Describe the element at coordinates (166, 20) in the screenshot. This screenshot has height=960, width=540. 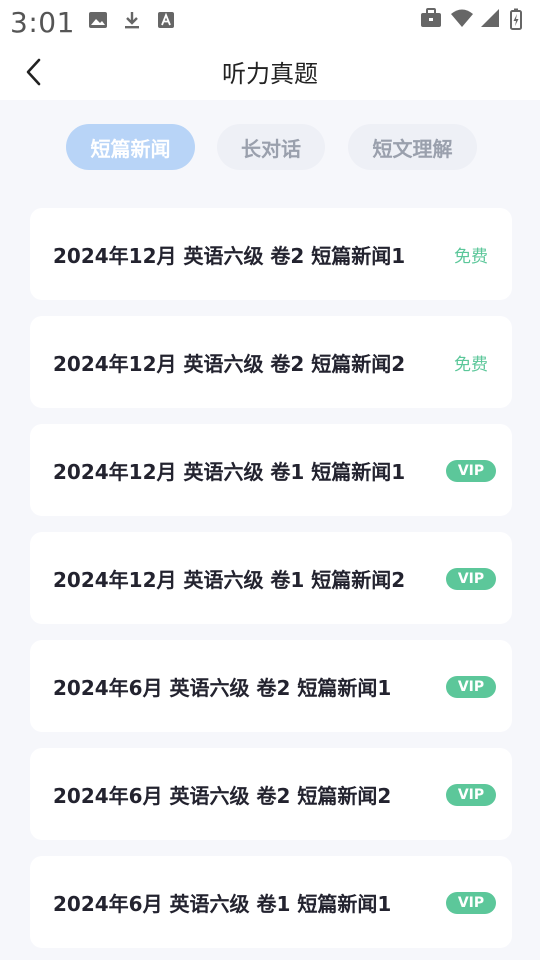
I see `keyboard-a-icon` at that location.